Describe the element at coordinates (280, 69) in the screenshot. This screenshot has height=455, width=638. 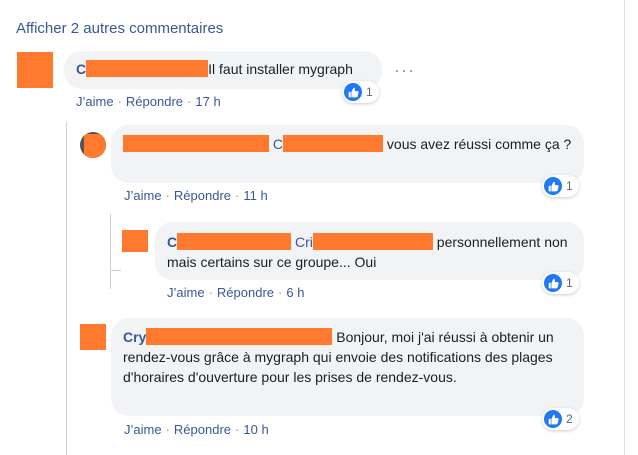
I see `comment-text: Il faut installer mygraph` at that location.